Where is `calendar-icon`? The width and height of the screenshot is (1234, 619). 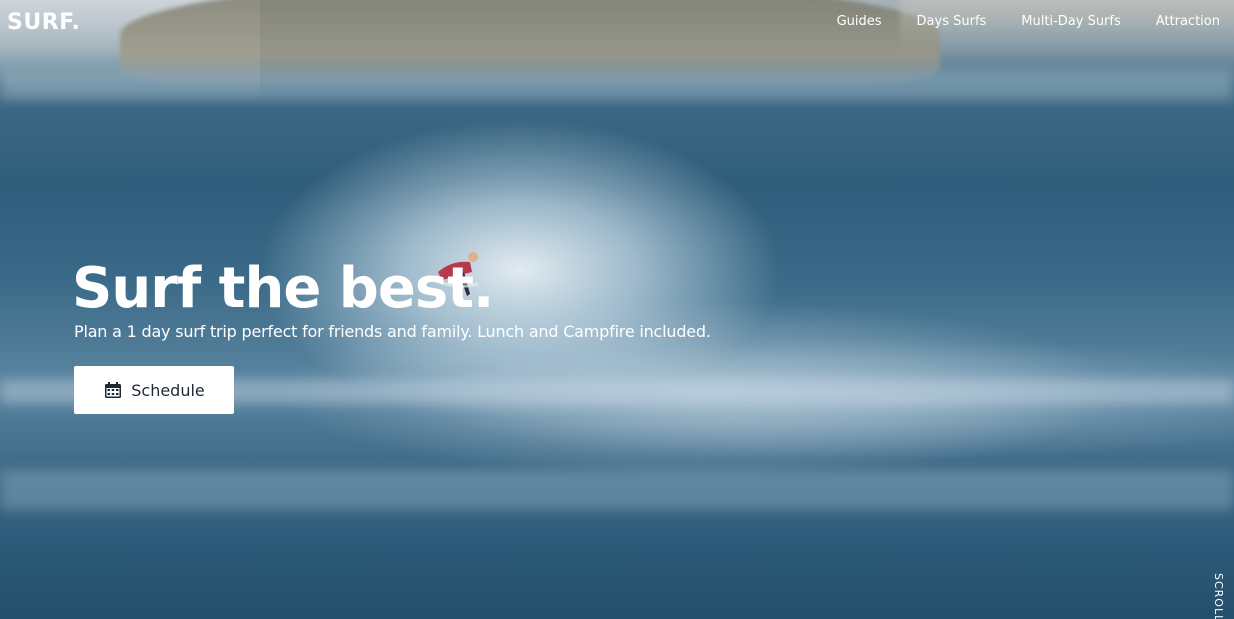 calendar-icon is located at coordinates (113, 390).